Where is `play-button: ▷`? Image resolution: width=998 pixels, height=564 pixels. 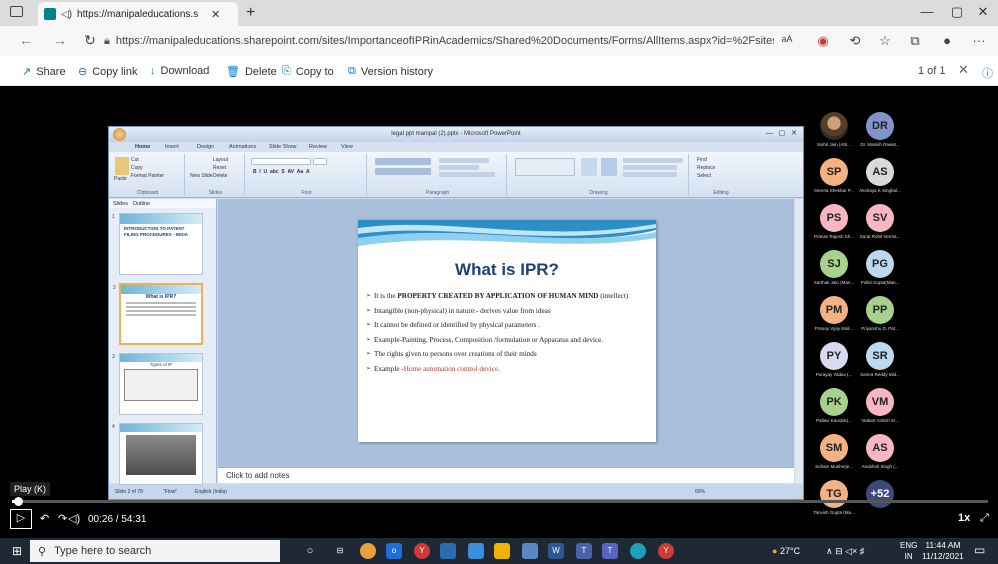
play-button: ▷ is located at coordinates (21, 519).